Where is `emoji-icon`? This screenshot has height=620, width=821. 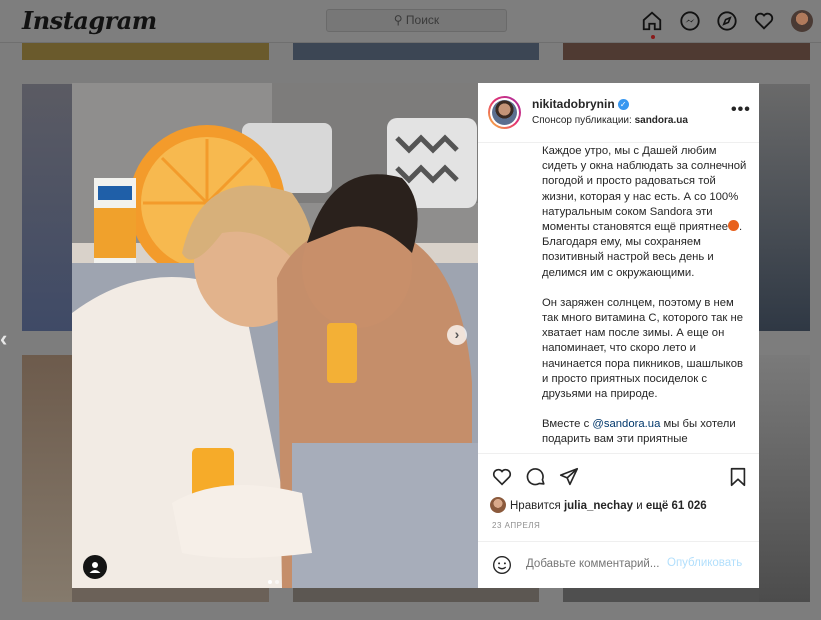
emoji-icon is located at coordinates (502, 565).